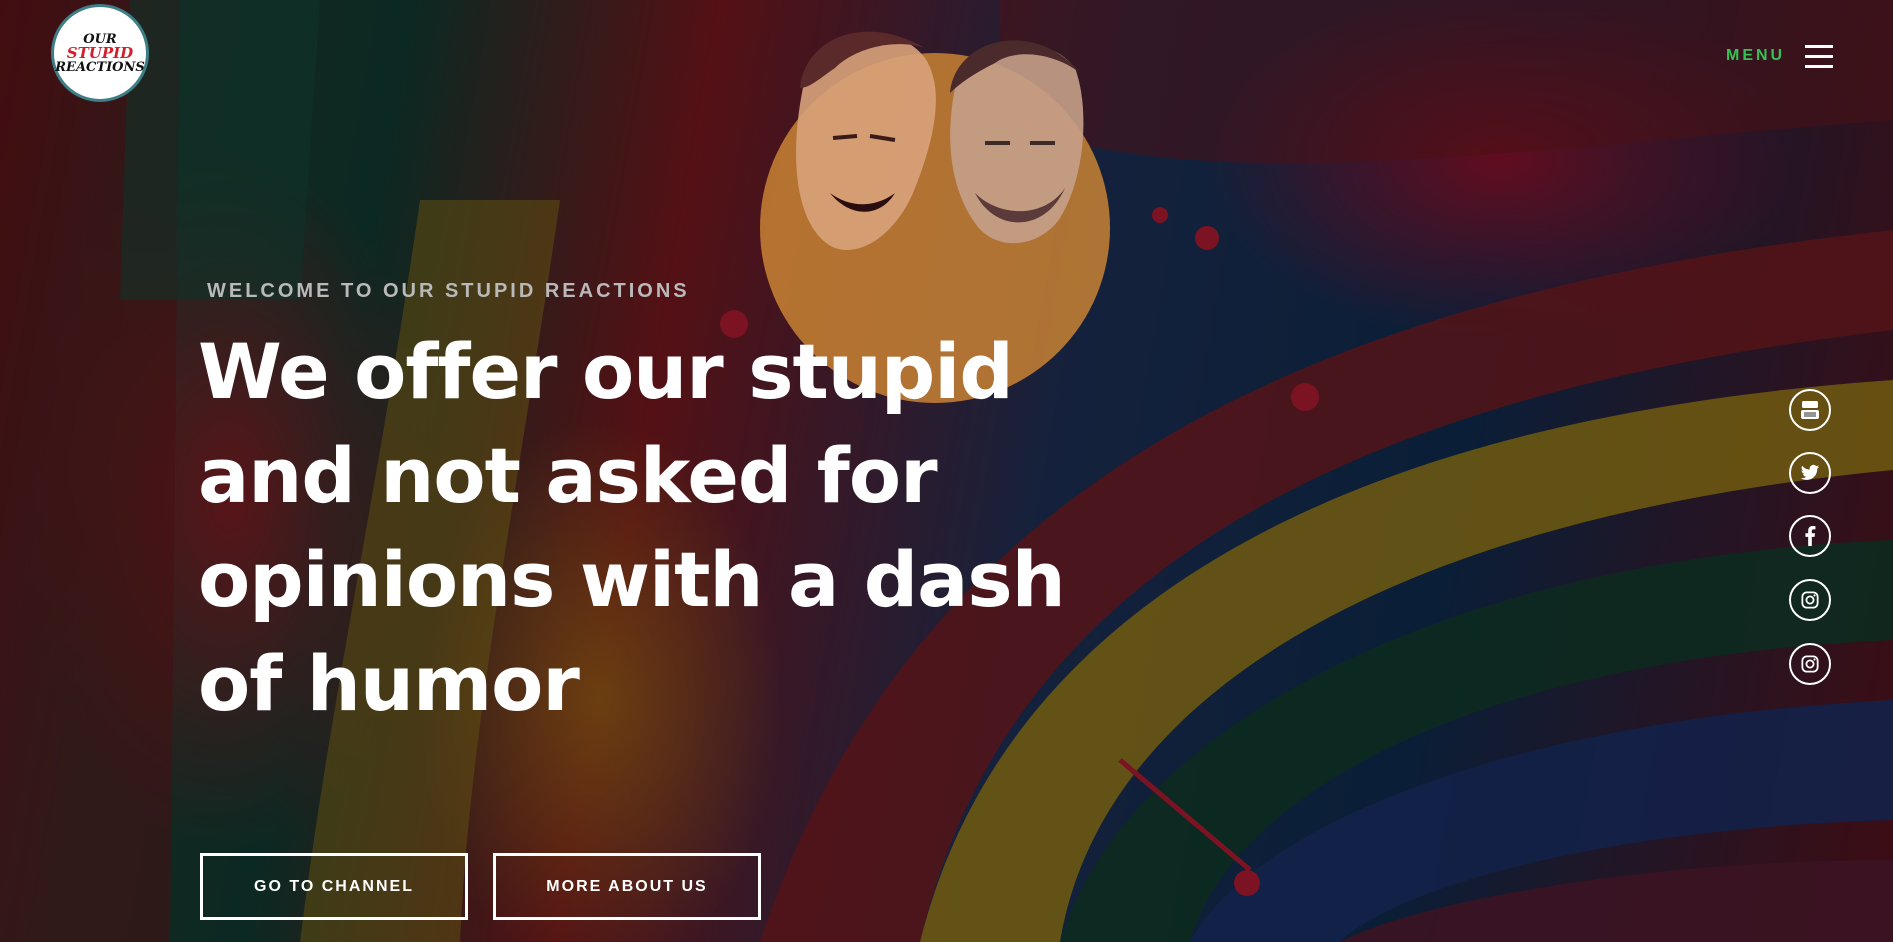 This screenshot has width=1893, height=942. I want to click on headline-line: of humor, so click(389, 683).